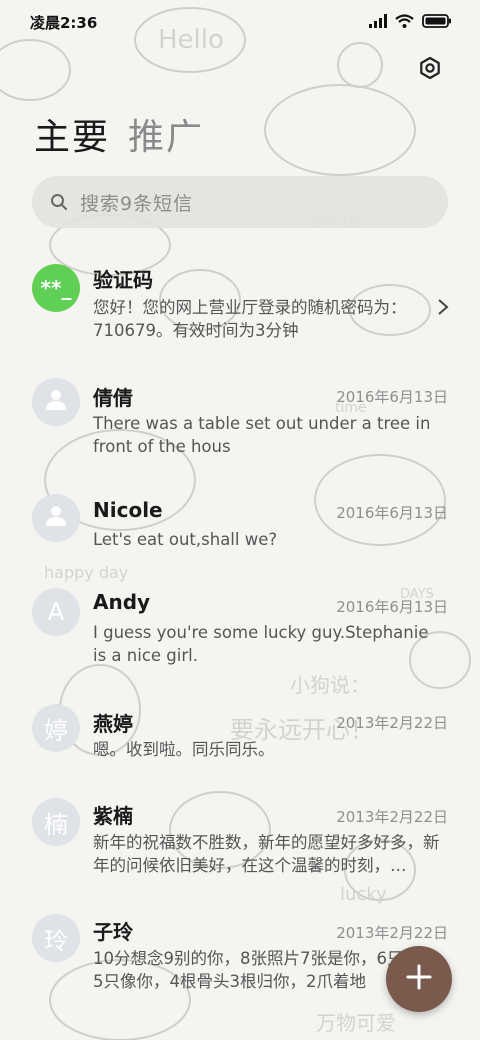  I want to click on avatar-initial: 婷, so click(56, 730).